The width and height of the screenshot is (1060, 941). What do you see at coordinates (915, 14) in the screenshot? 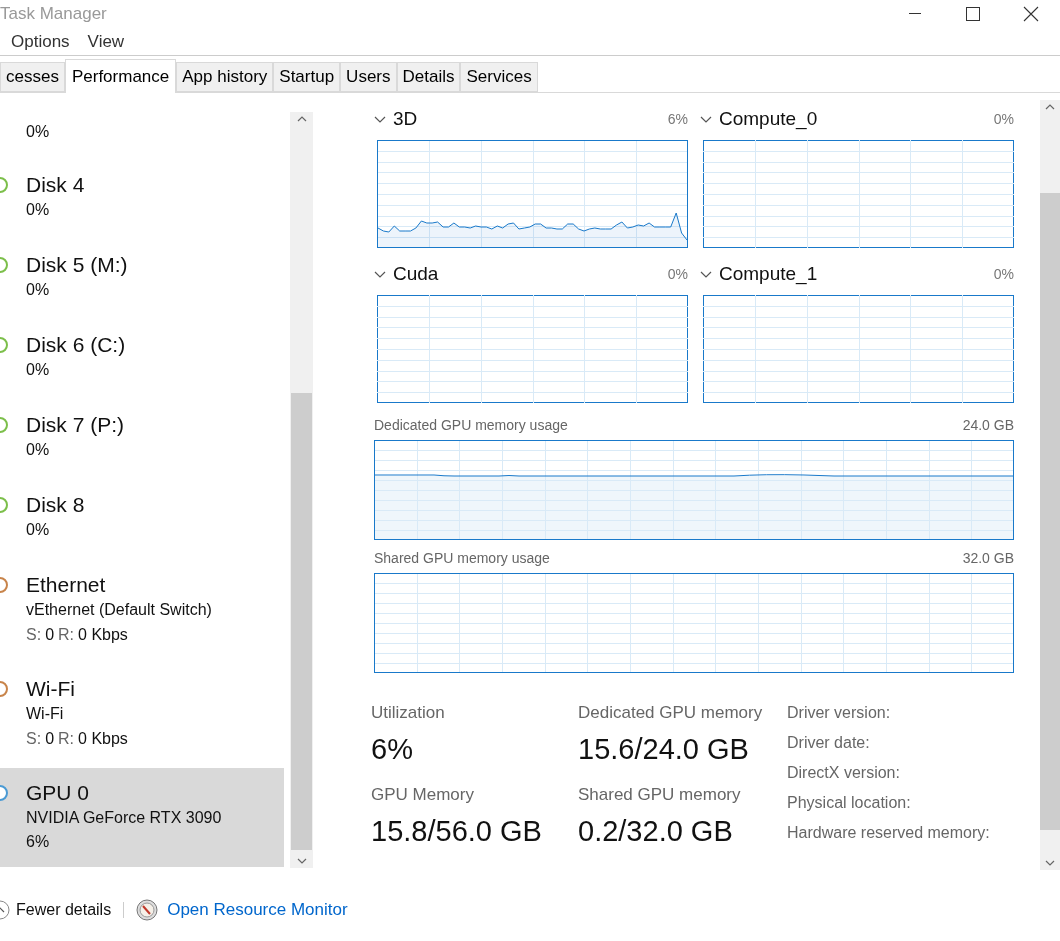
I see `minimize-icon` at bounding box center [915, 14].